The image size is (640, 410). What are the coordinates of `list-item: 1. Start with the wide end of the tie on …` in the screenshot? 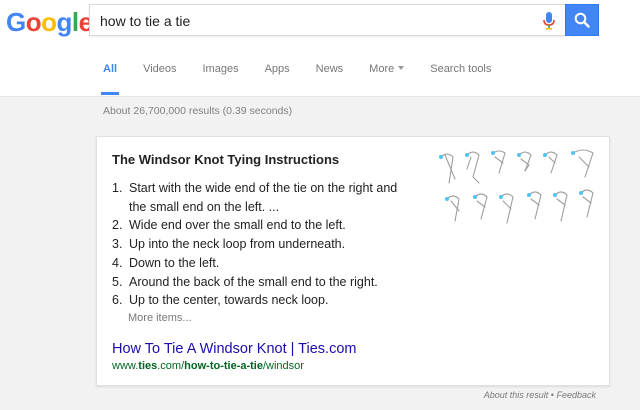 It's located at (262, 197).